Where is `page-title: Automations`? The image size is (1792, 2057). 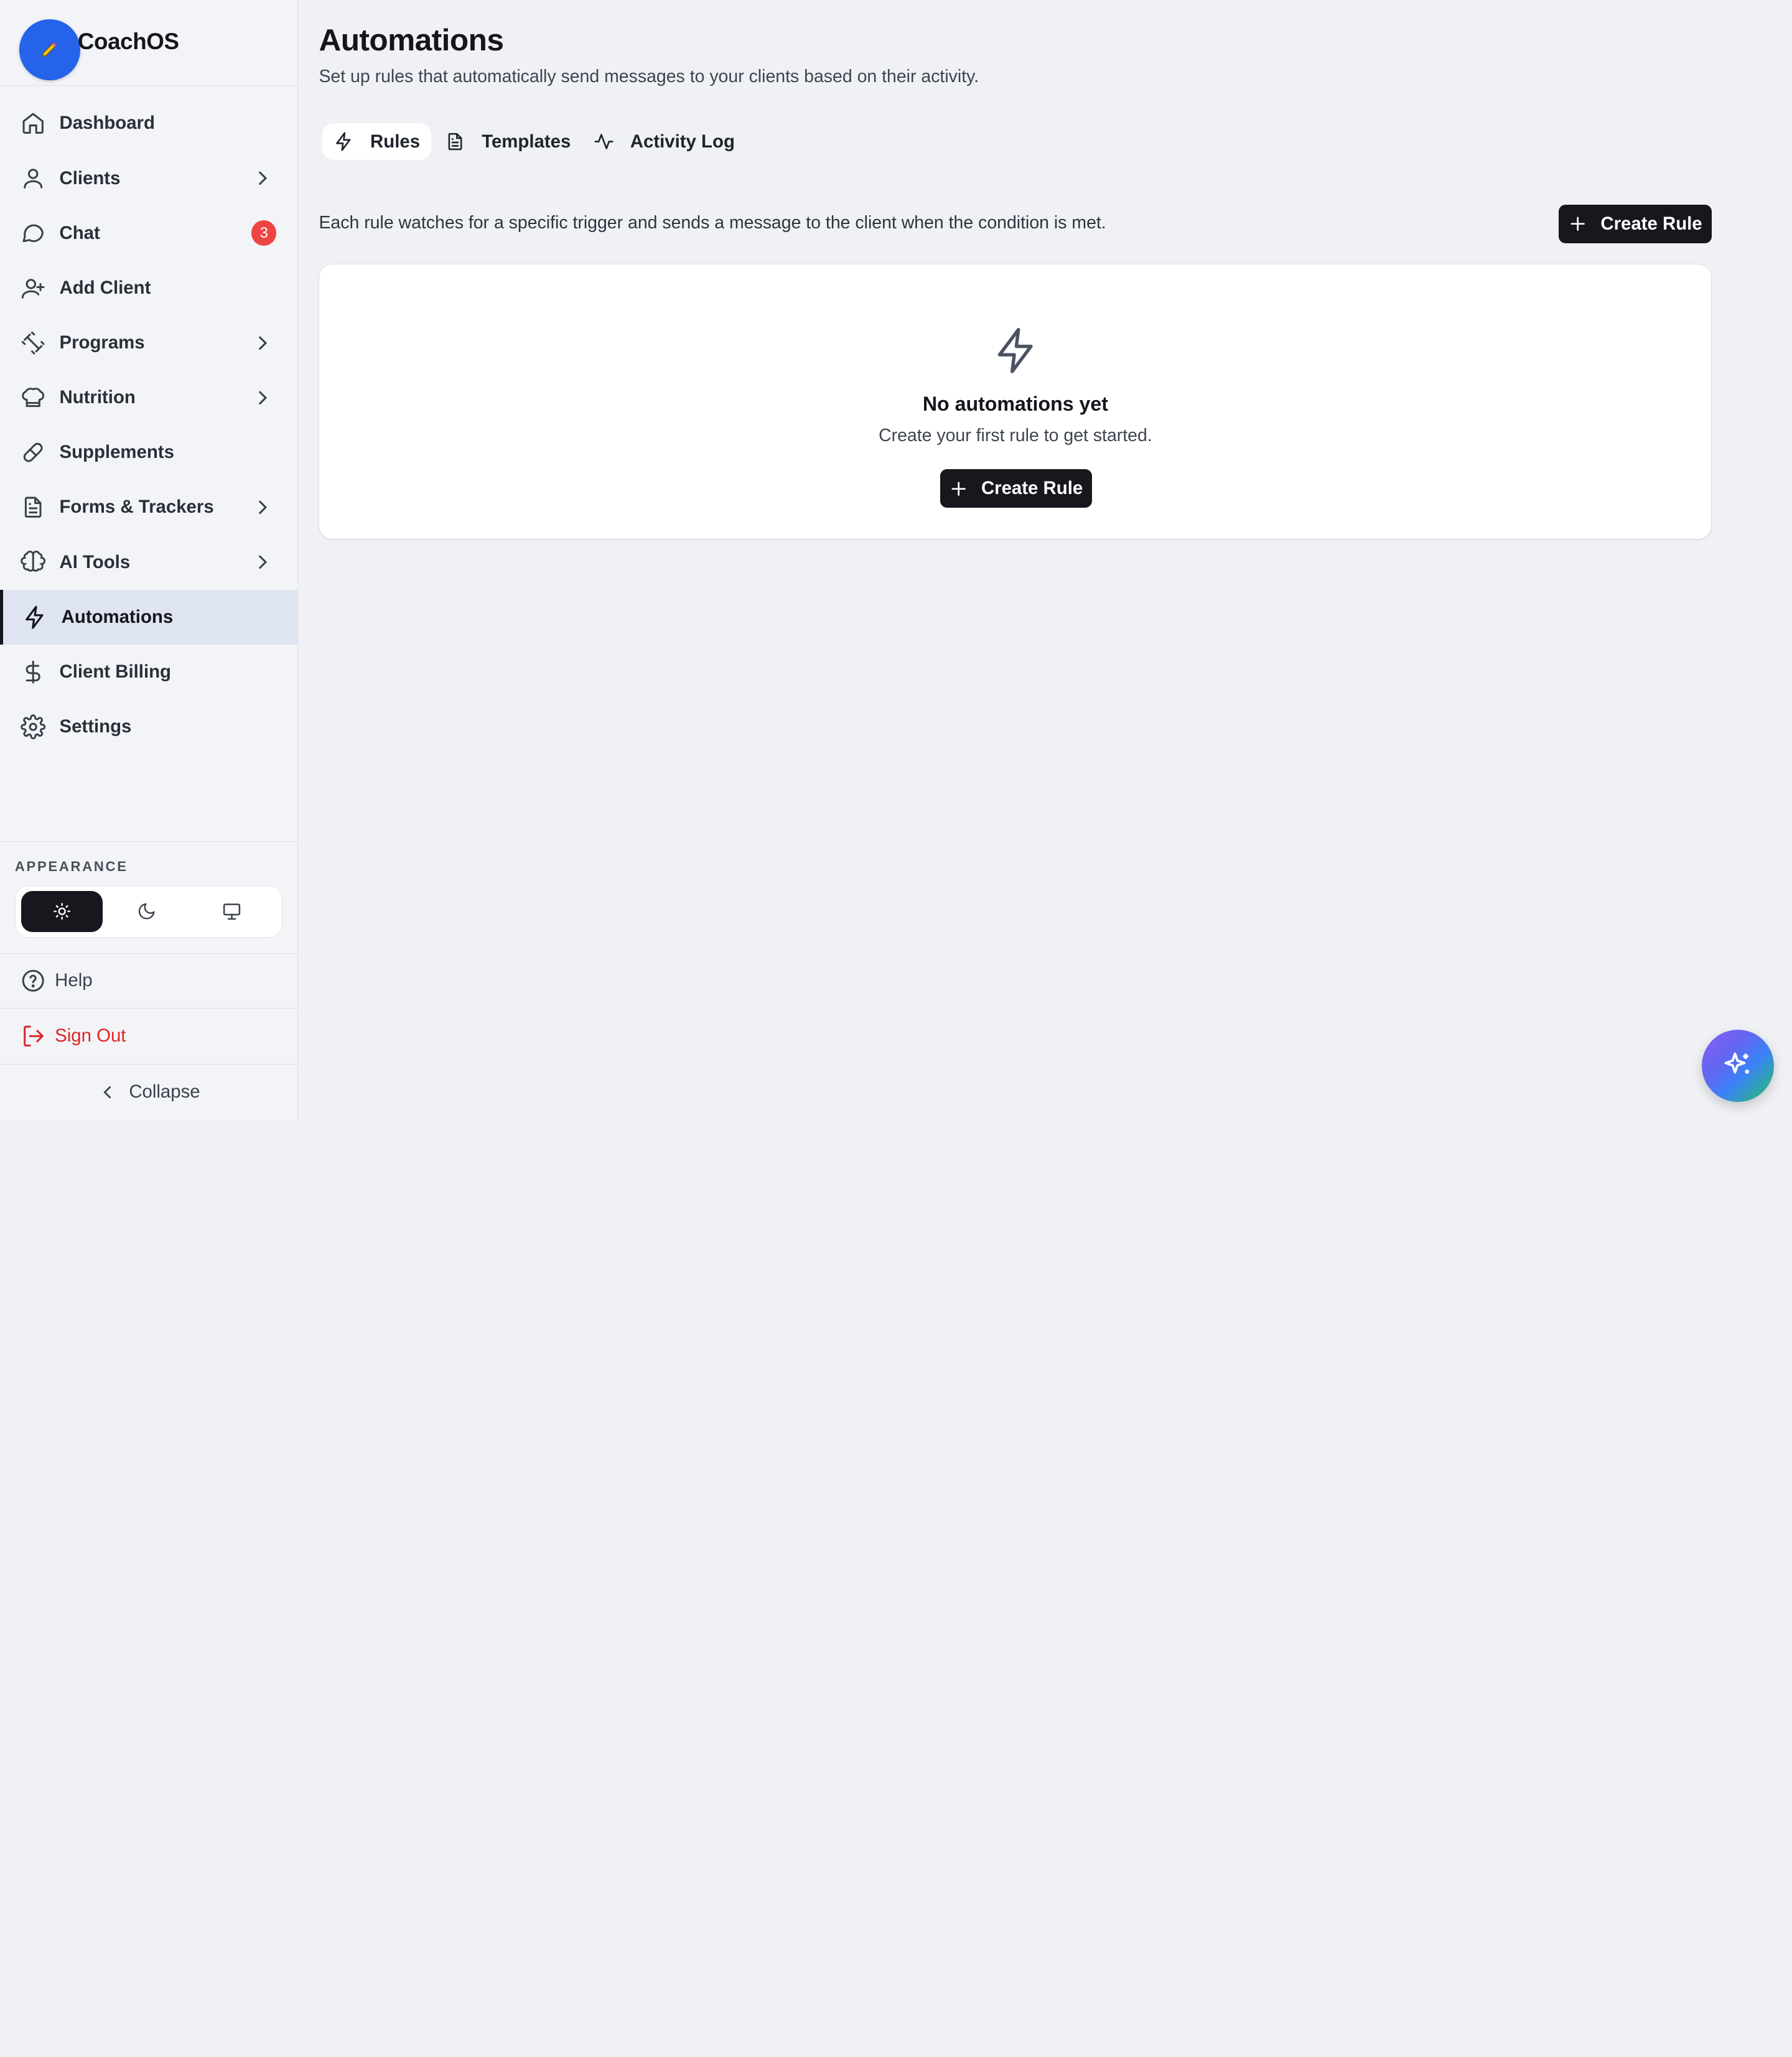
page-title: Automations is located at coordinates (412, 39).